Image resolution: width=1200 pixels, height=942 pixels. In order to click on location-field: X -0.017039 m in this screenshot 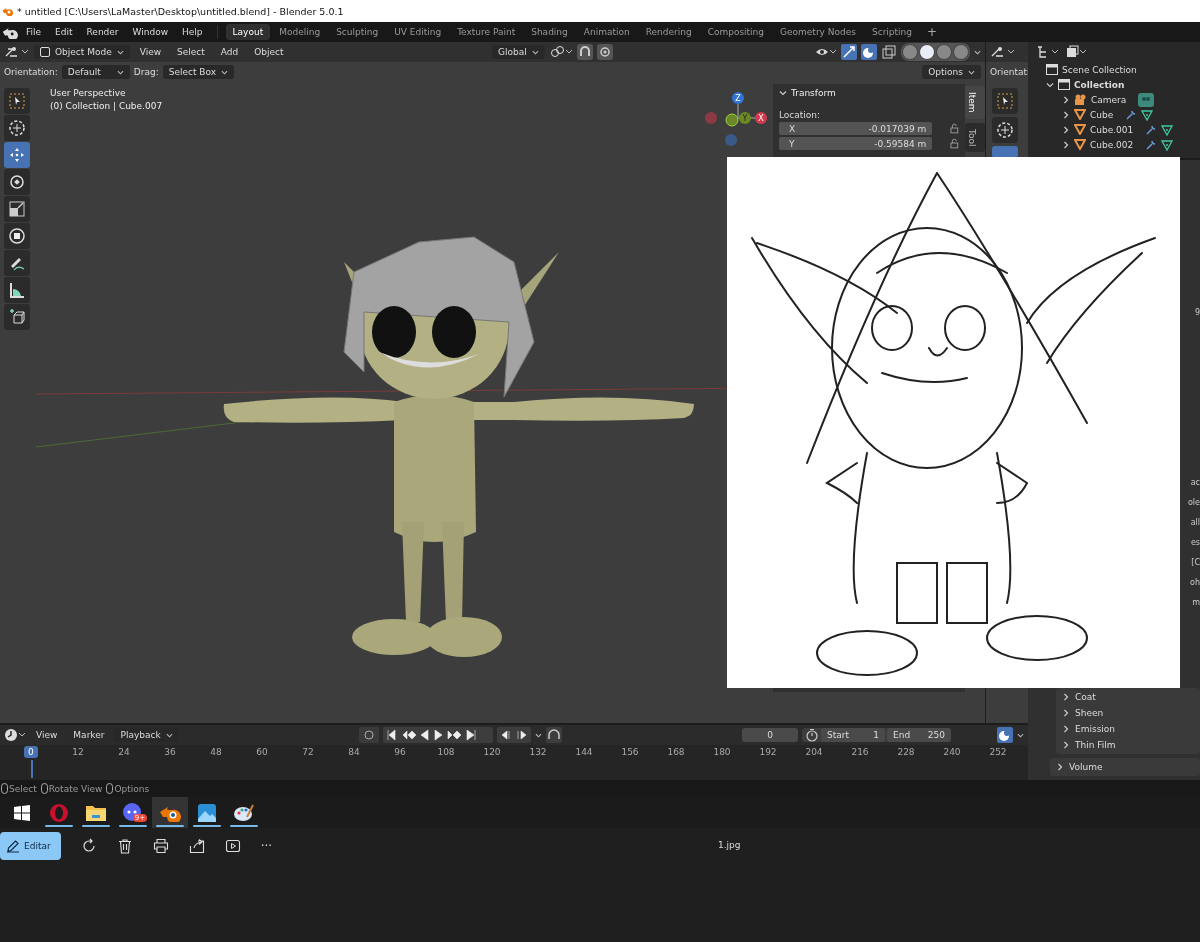, I will do `click(856, 128)`.